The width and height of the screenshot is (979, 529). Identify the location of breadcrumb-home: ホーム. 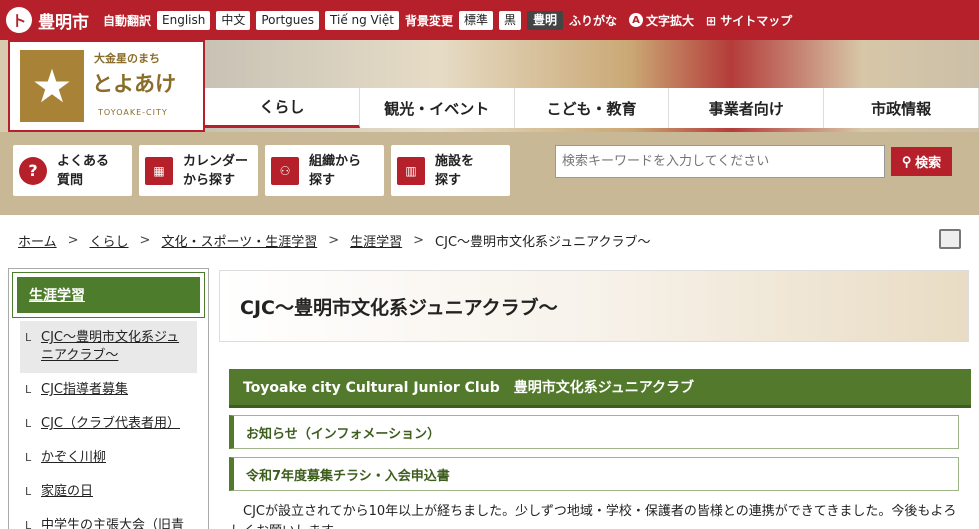
(37, 240).